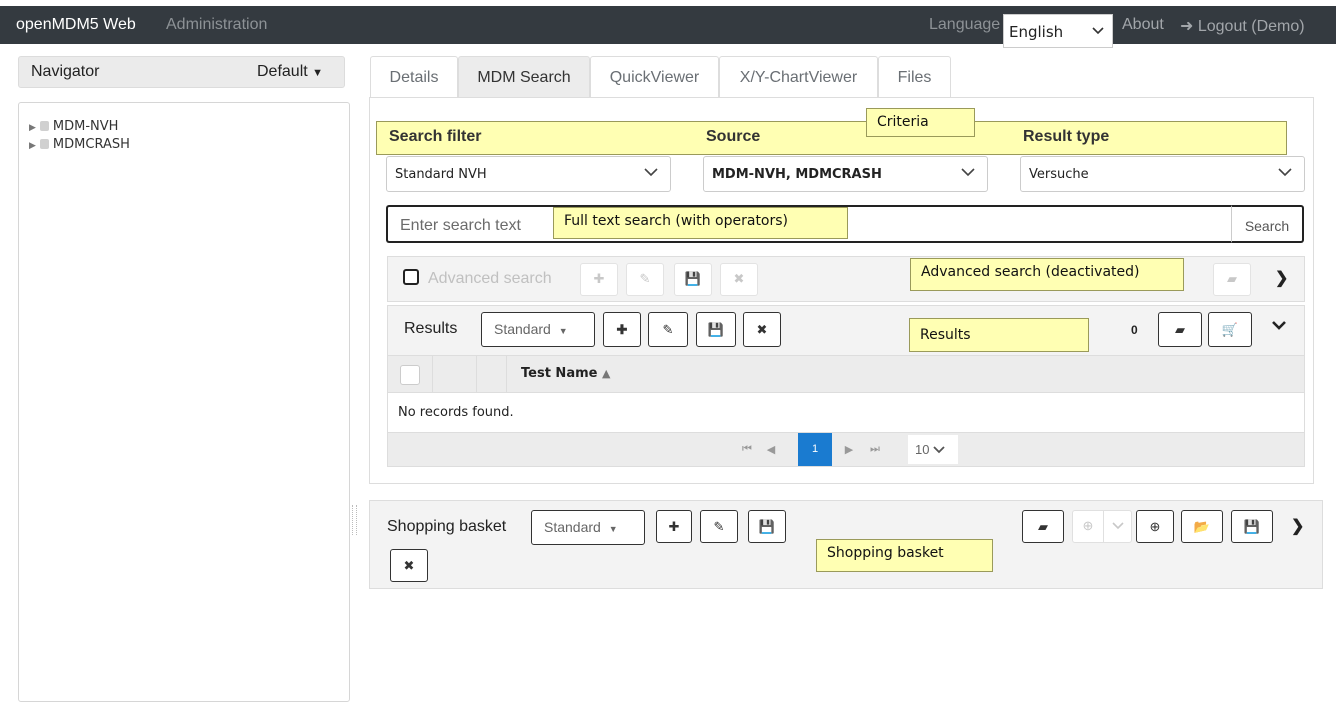 This screenshot has height=702, width=1336. I want to click on save-basket-view-button: 💾, so click(767, 526).